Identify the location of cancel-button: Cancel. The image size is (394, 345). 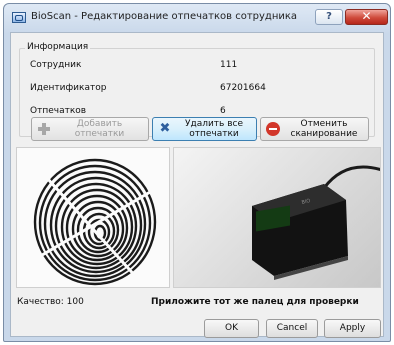
(292, 328).